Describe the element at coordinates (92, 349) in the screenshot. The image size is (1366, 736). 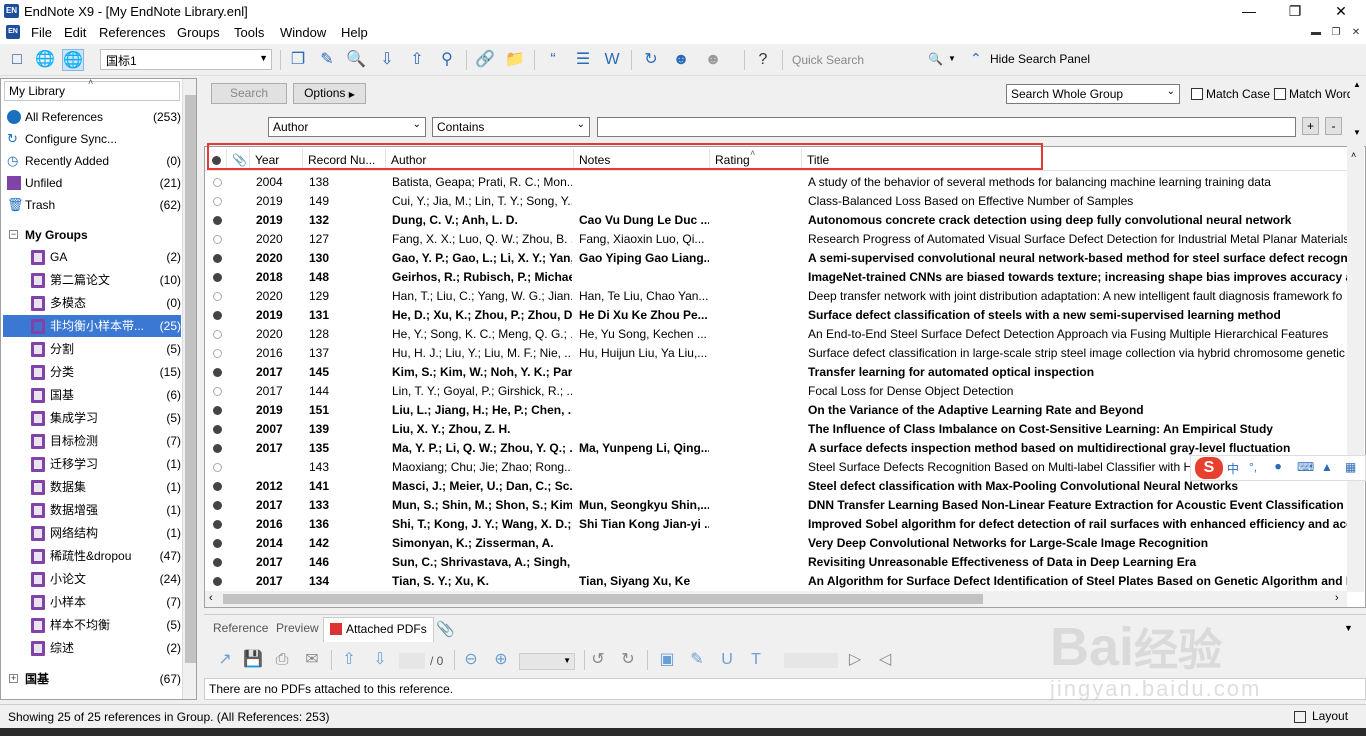
I see `sidebar-group-item: 分割 (5)` at that location.